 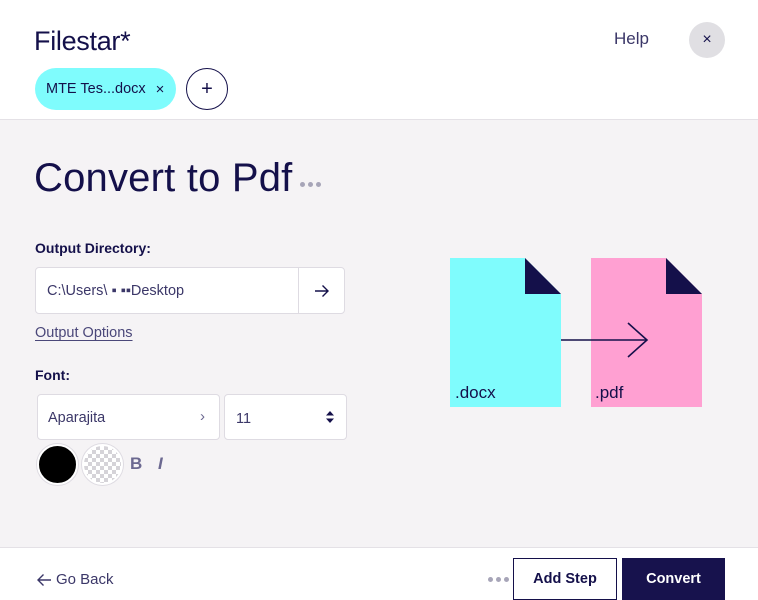 What do you see at coordinates (136, 464) in the screenshot?
I see `bold-button: B` at bounding box center [136, 464].